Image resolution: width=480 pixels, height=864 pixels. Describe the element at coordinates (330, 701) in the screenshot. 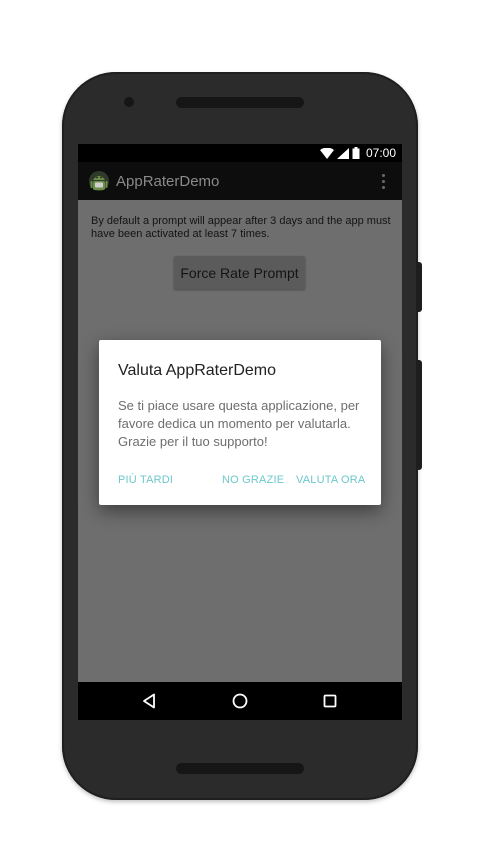

I see `recent-apps-icon` at that location.